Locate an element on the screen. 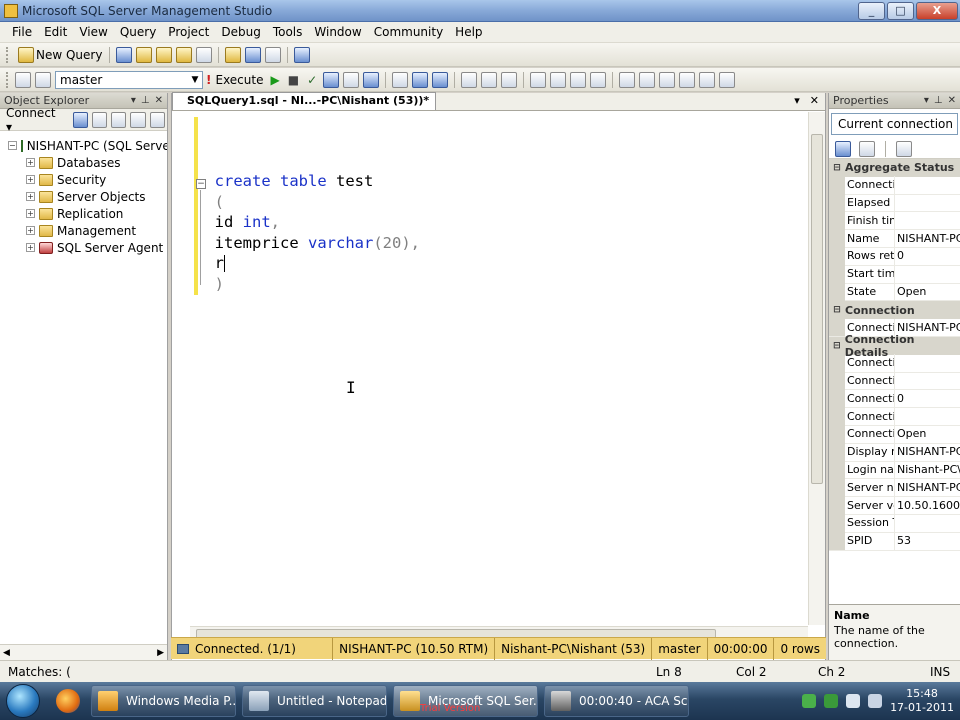 Image resolution: width=960 pixels, height=720 pixels. property-row: Session T is located at coordinates (894, 523).